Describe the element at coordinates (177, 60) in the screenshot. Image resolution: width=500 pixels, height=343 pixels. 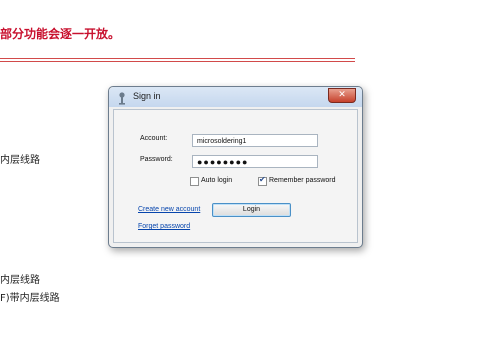
I see `heading-divider` at that location.